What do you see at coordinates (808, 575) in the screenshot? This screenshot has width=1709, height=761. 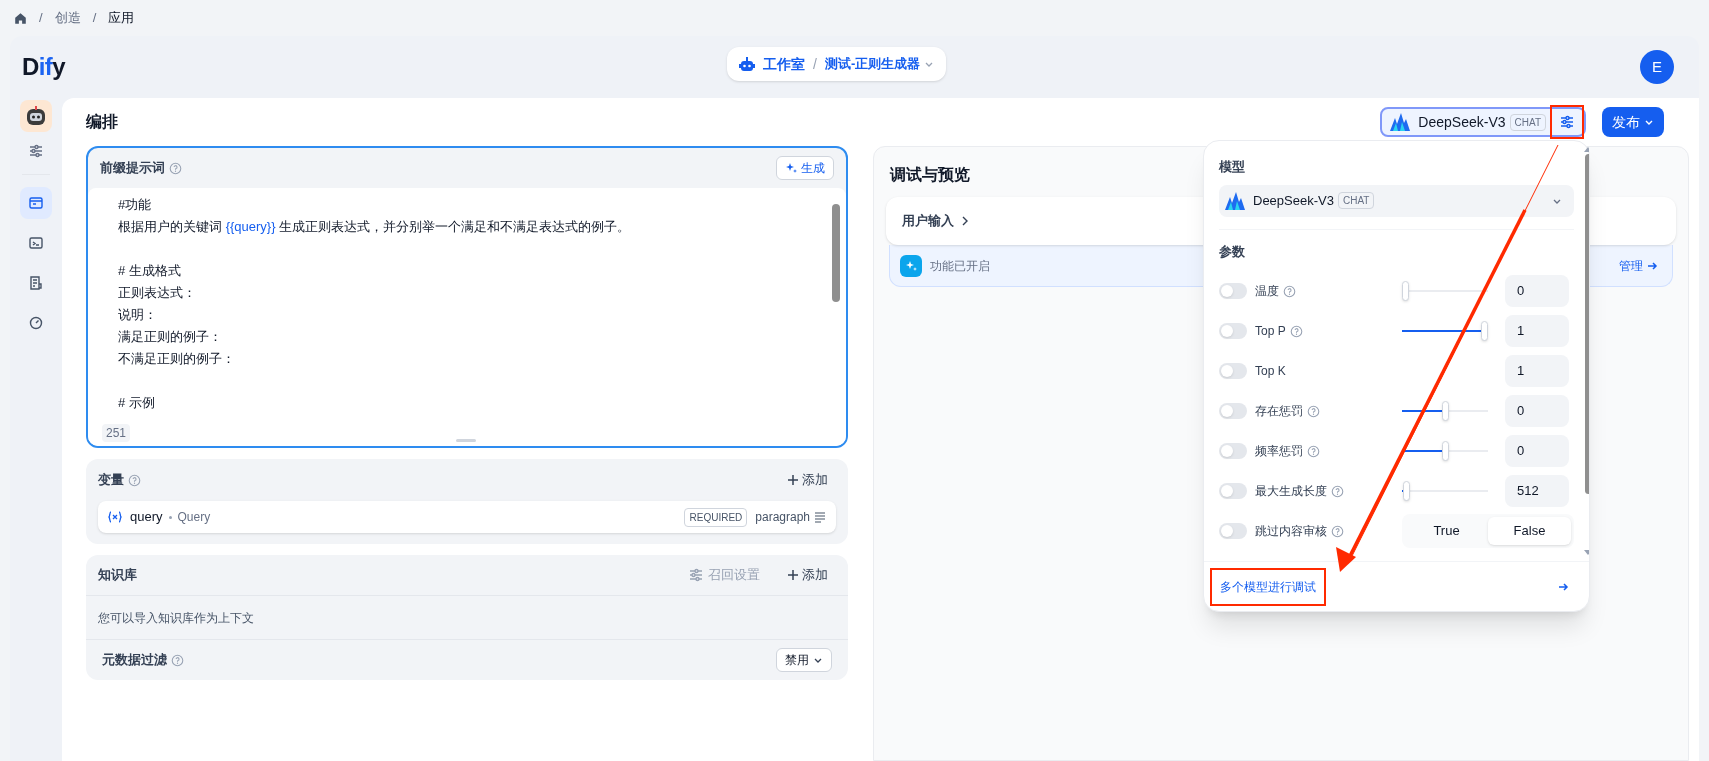 I see `add-knowledge-button: 添加` at bounding box center [808, 575].